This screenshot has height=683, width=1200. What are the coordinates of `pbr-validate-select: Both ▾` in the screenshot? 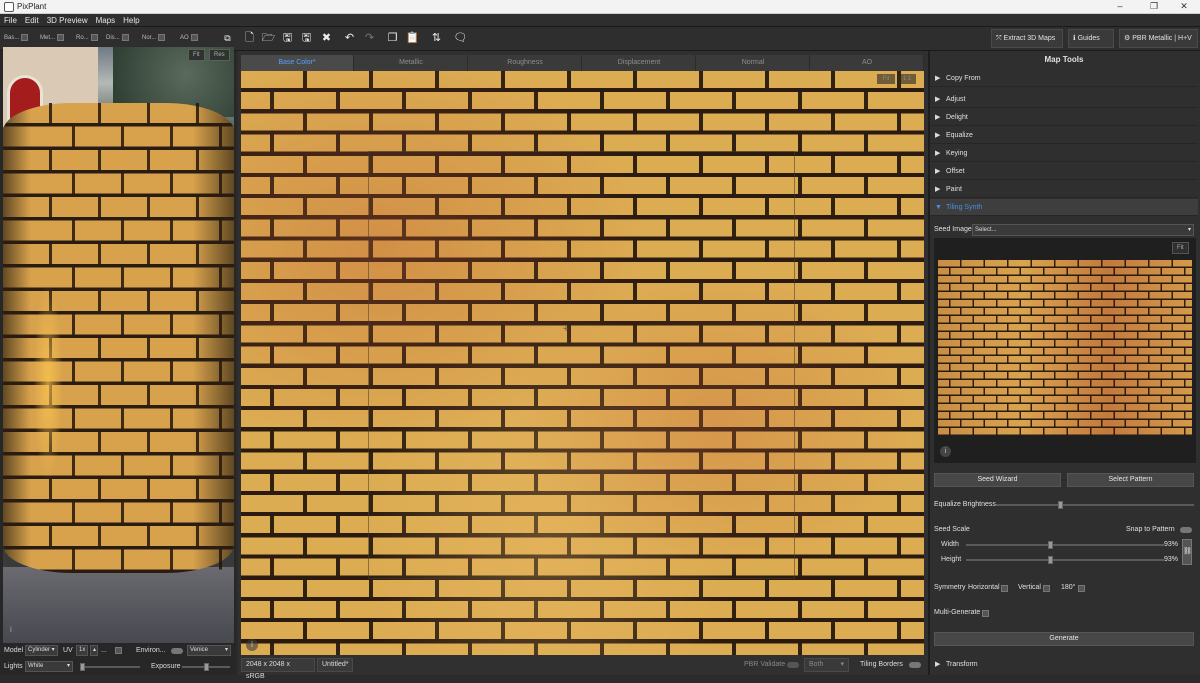 It's located at (826, 665).